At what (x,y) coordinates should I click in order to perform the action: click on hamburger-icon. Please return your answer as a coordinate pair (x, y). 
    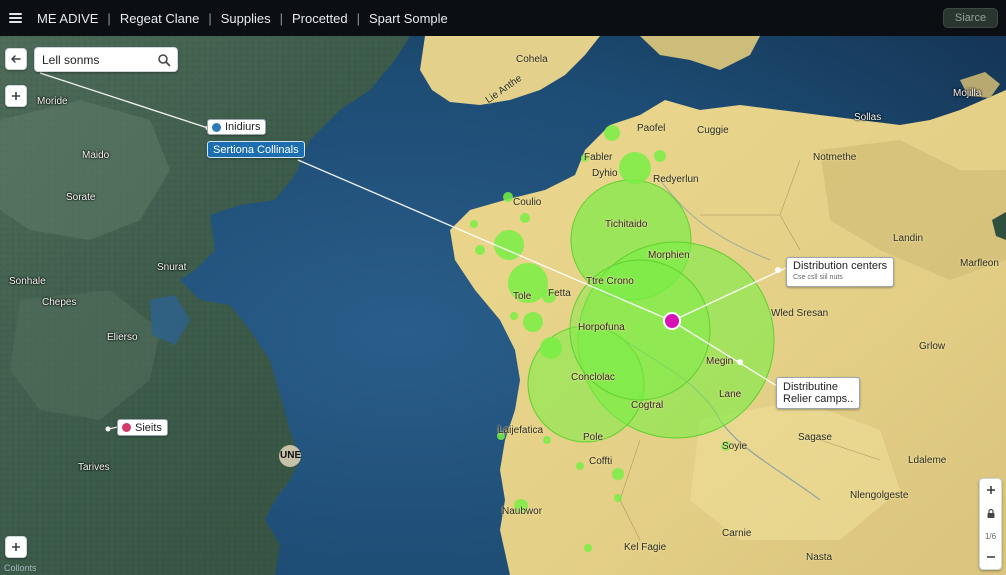
    Looking at the image, I should click on (15, 18).